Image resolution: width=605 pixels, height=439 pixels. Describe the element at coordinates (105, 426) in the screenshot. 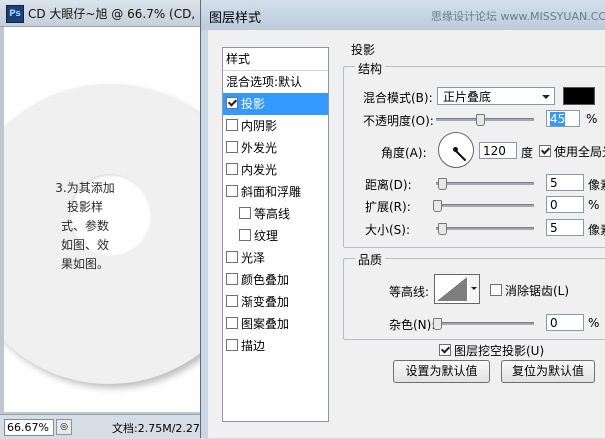

I see `document-status-bar: 66.67% ◎ 文档:2.75M/2.27M` at that location.